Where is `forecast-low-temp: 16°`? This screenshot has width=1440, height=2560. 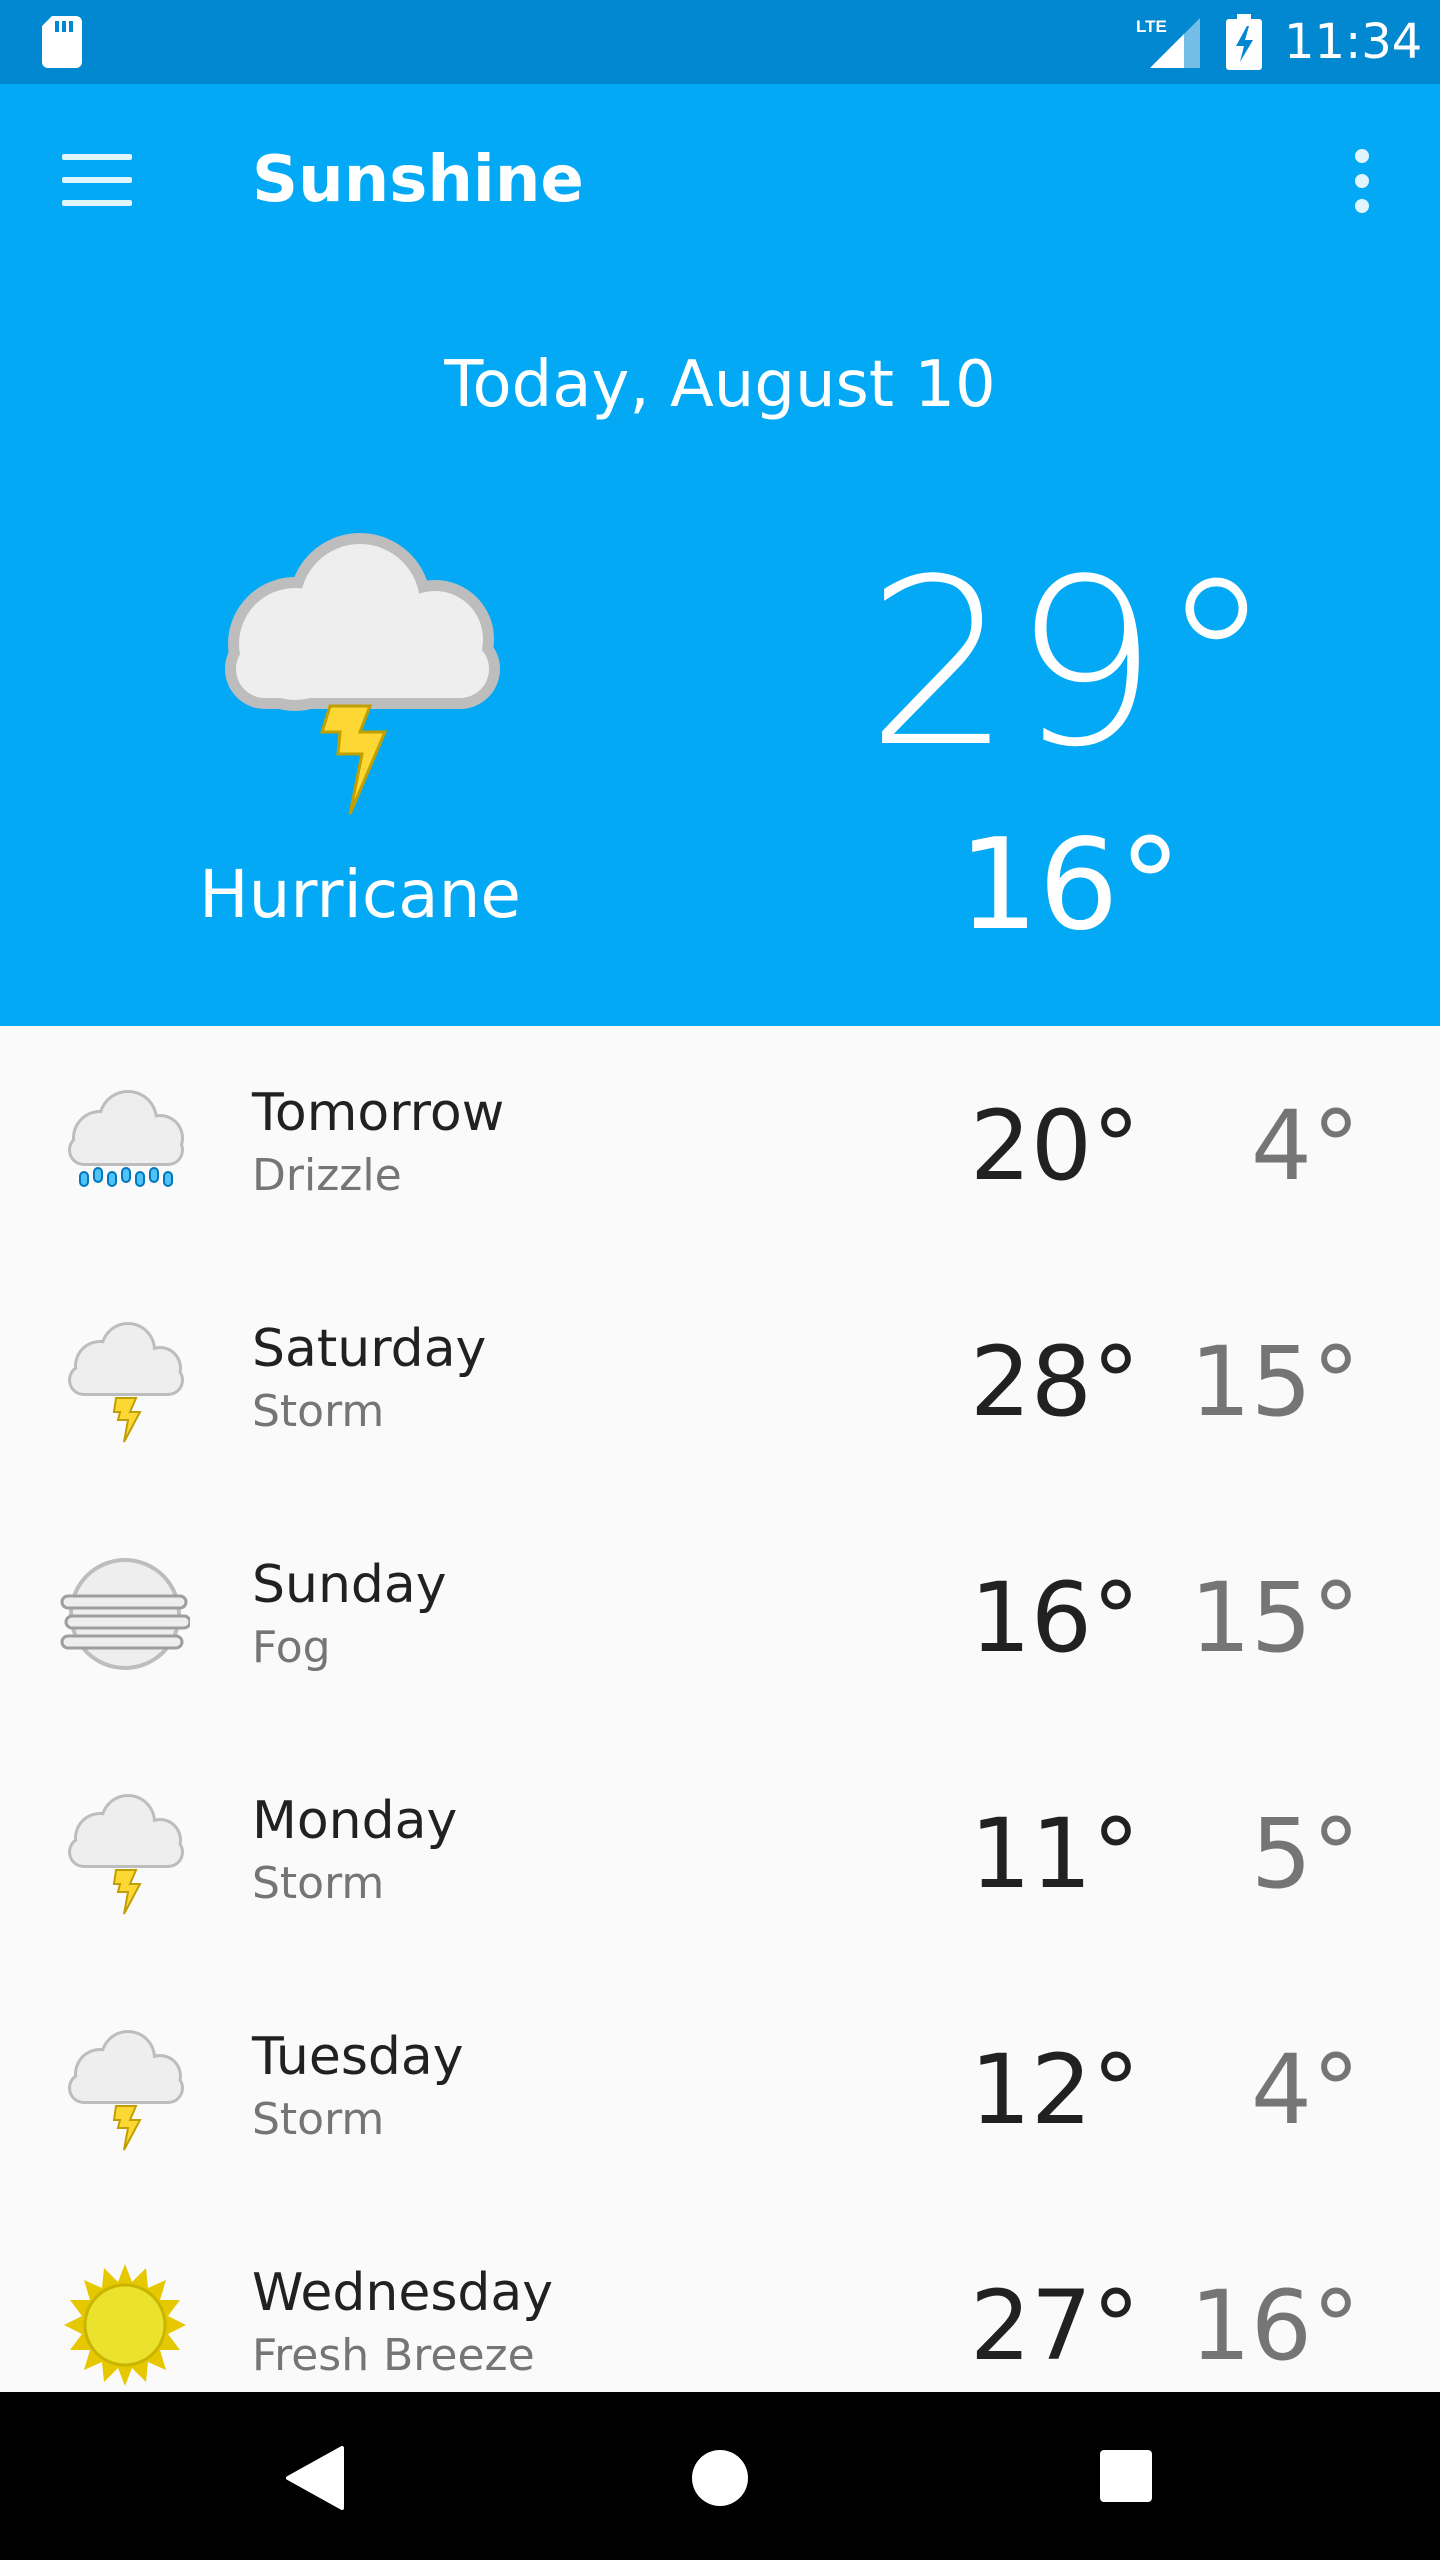 forecast-low-temp: 16° is located at coordinates (1274, 2326).